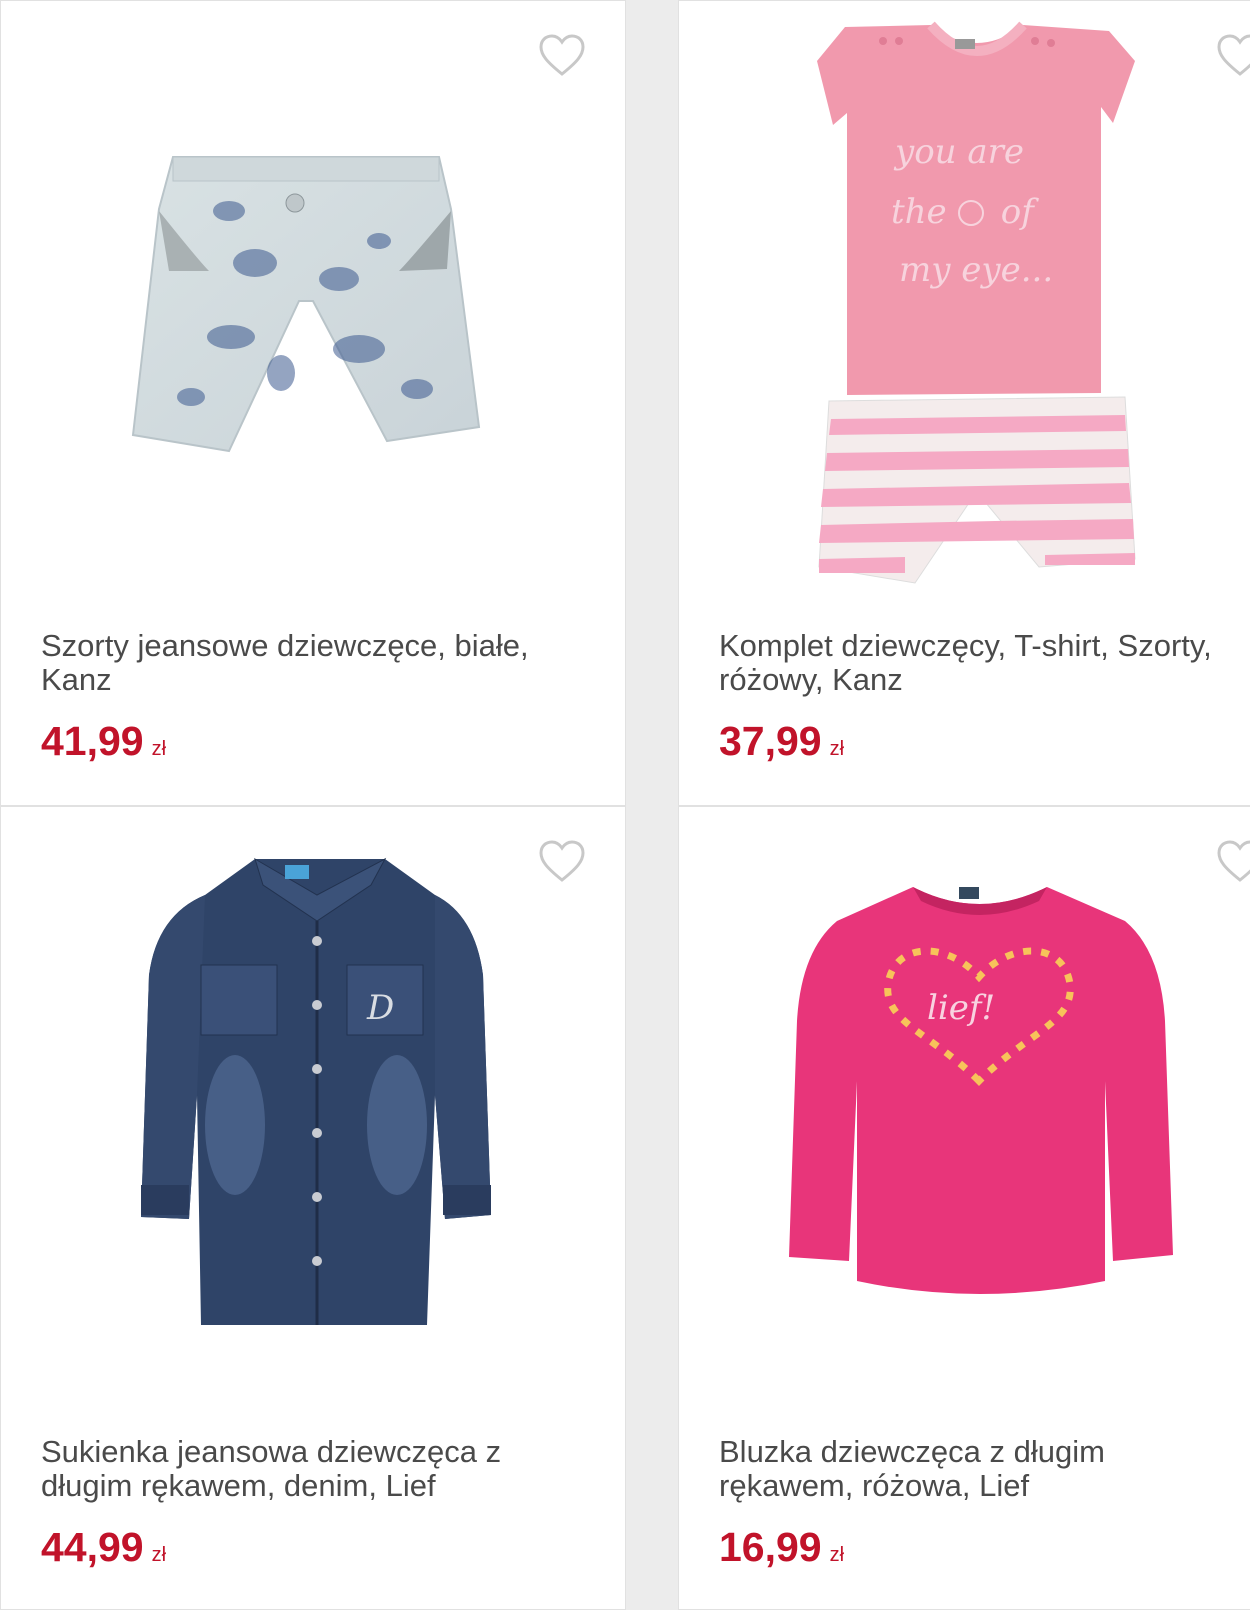 This screenshot has width=1250, height=1610. What do you see at coordinates (770, 741) in the screenshot?
I see `price-value: 37,99` at bounding box center [770, 741].